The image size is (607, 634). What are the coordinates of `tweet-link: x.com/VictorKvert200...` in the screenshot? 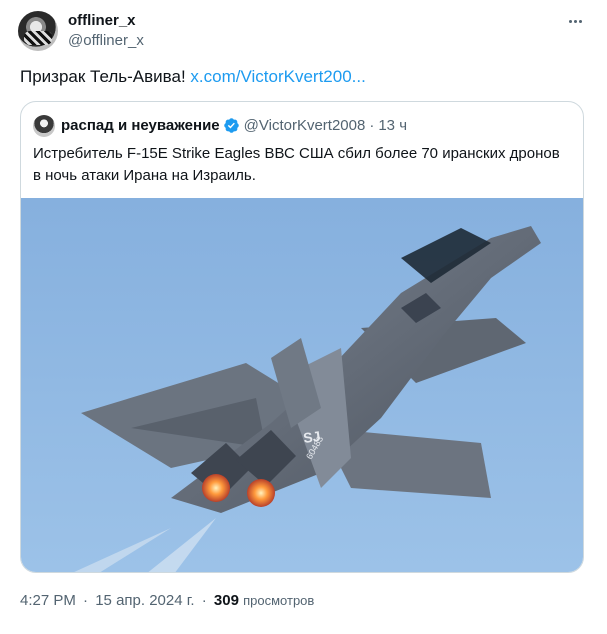 It's located at (277, 76).